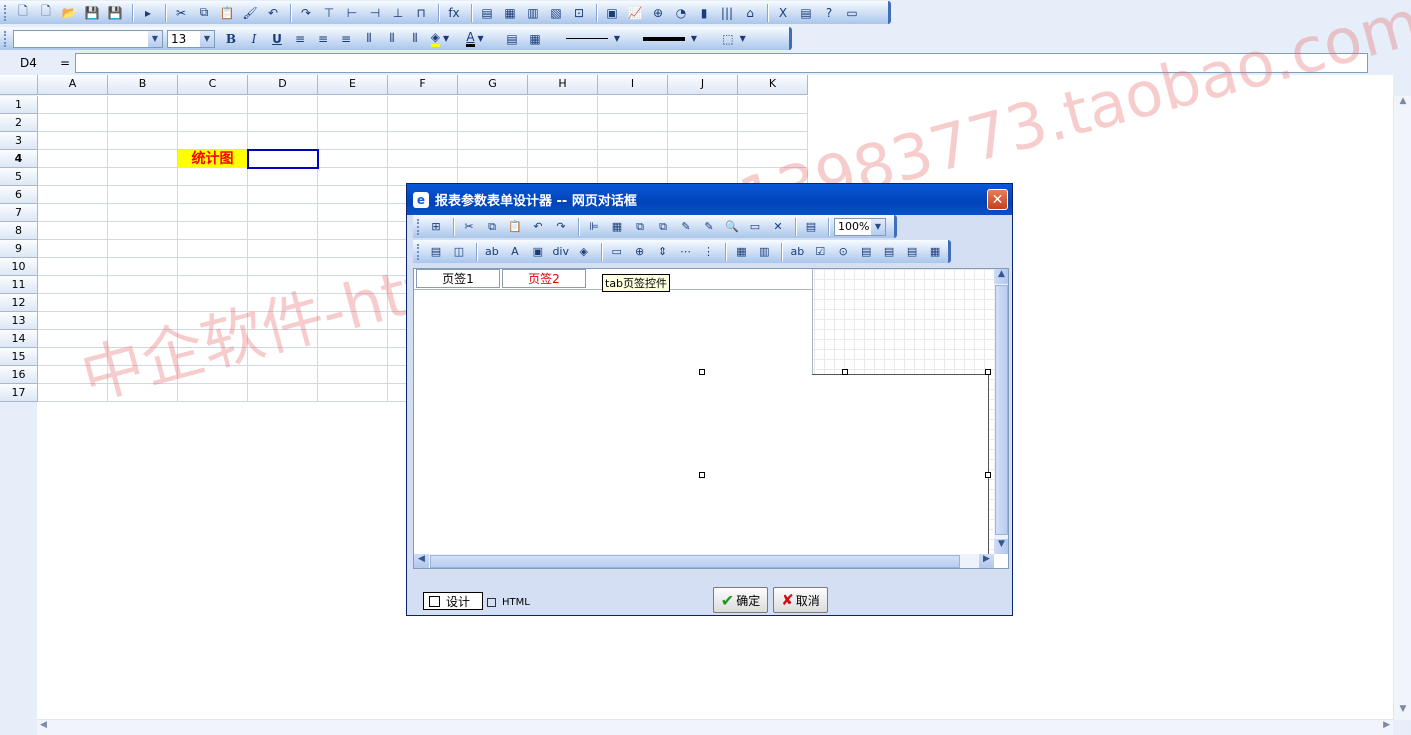 This screenshot has width=1411, height=735. What do you see at coordinates (510, 13) in the screenshot?
I see `report-icon: ▦` at bounding box center [510, 13].